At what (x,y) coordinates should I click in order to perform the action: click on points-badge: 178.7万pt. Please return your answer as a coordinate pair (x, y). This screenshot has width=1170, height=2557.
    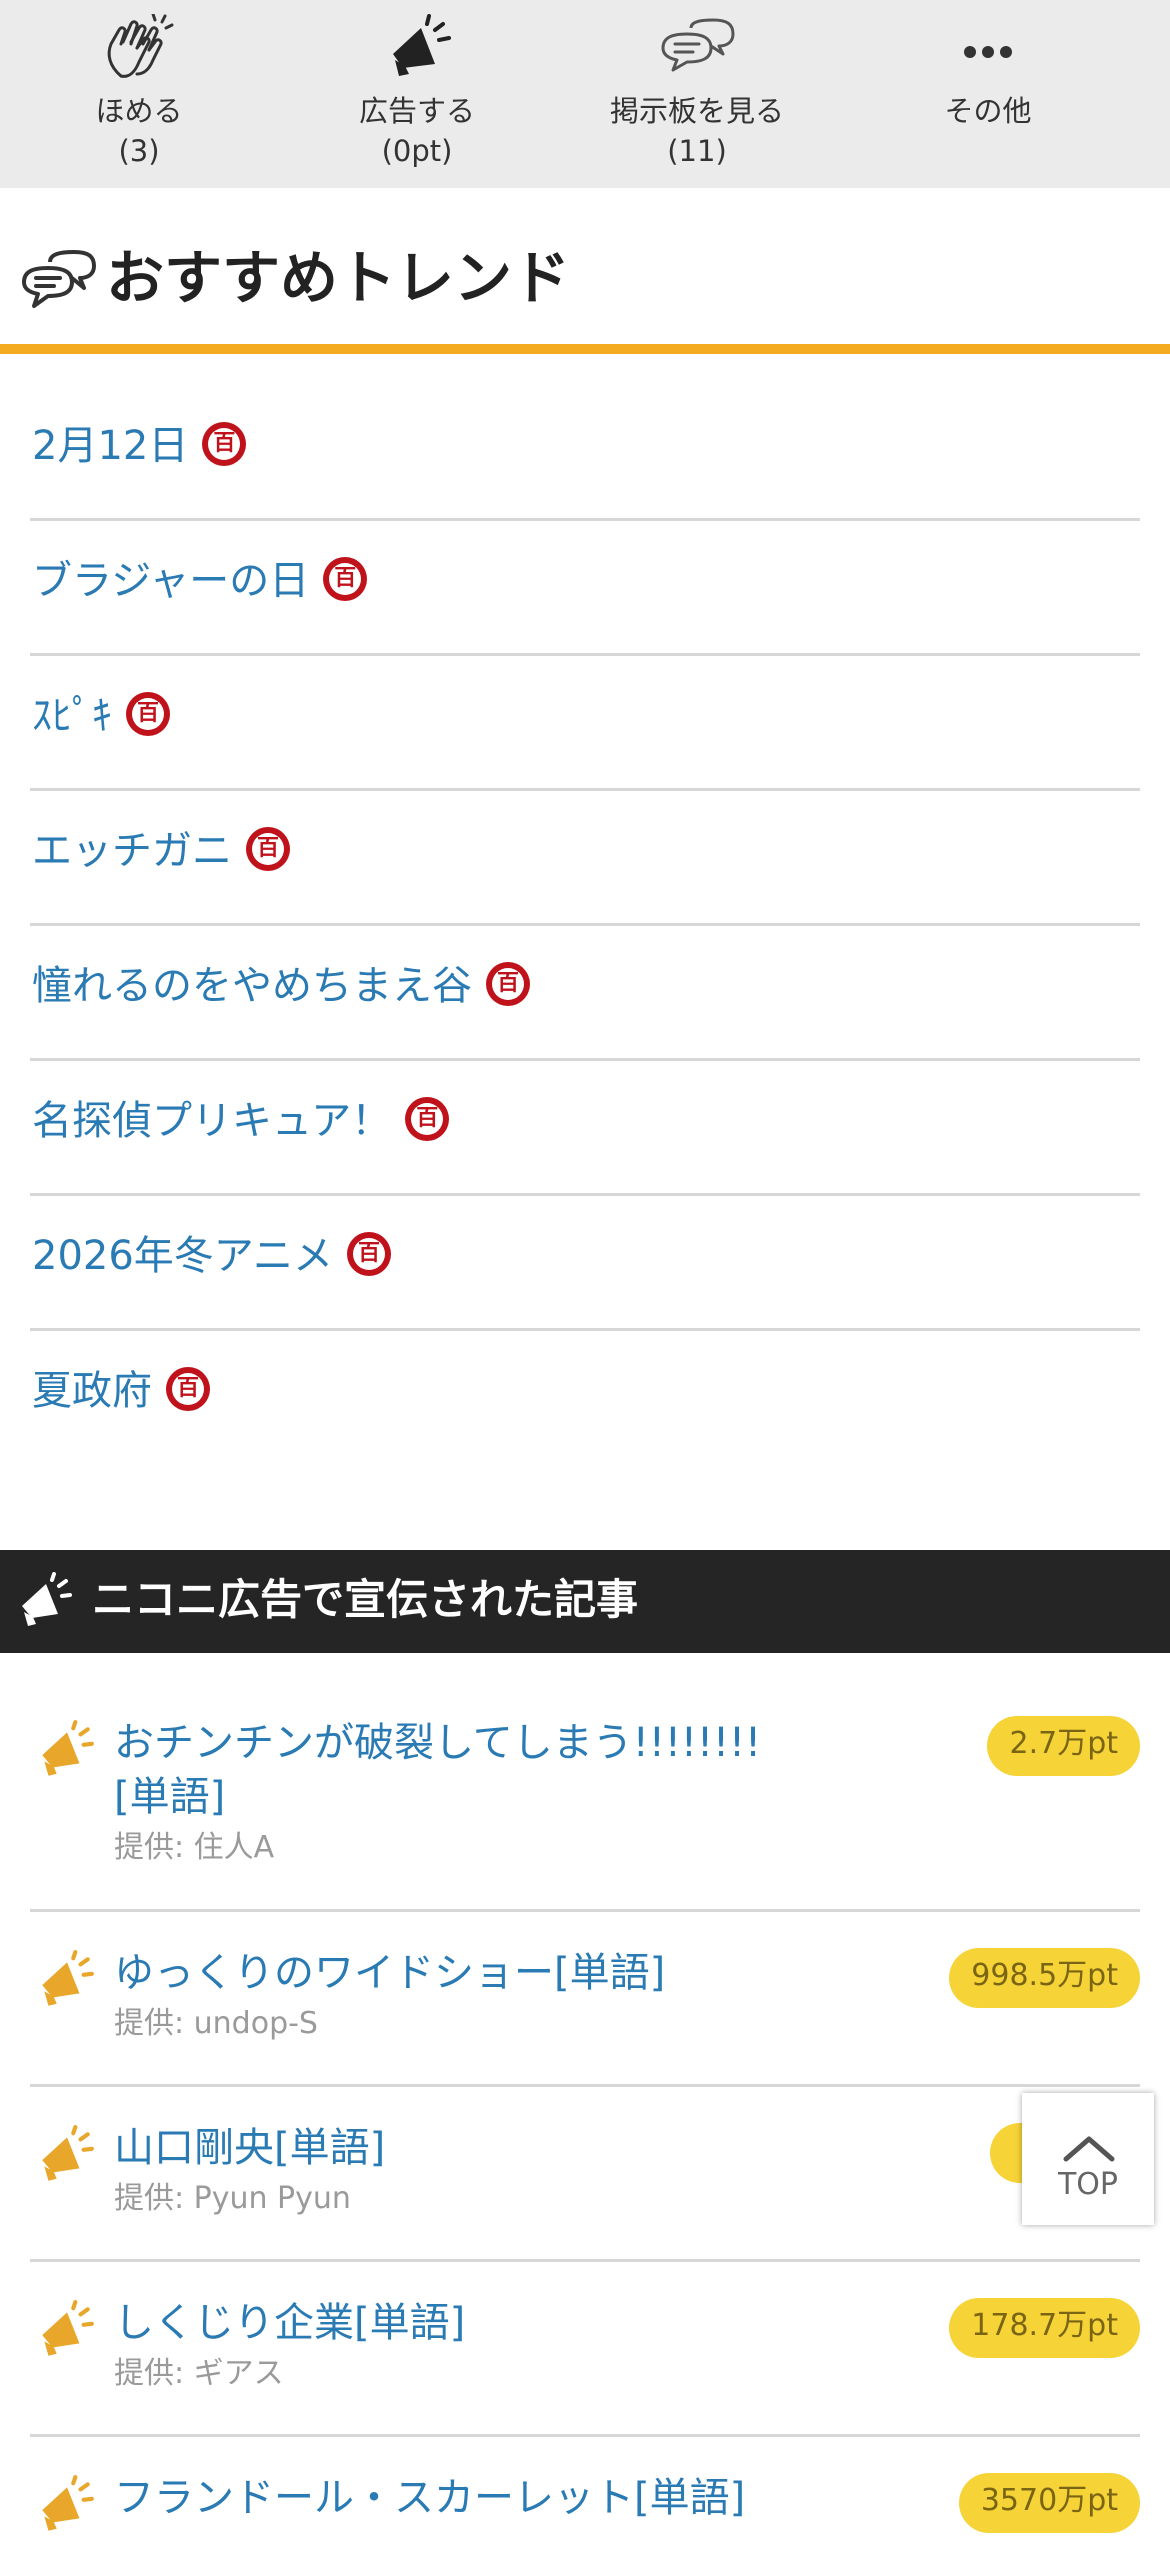
    Looking at the image, I should click on (1044, 2328).